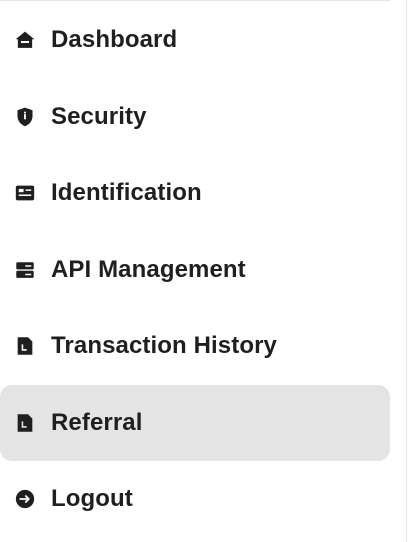 Image resolution: width=410 pixels, height=542 pixels. I want to click on sidebar-item-logout: Logout, so click(195, 499).